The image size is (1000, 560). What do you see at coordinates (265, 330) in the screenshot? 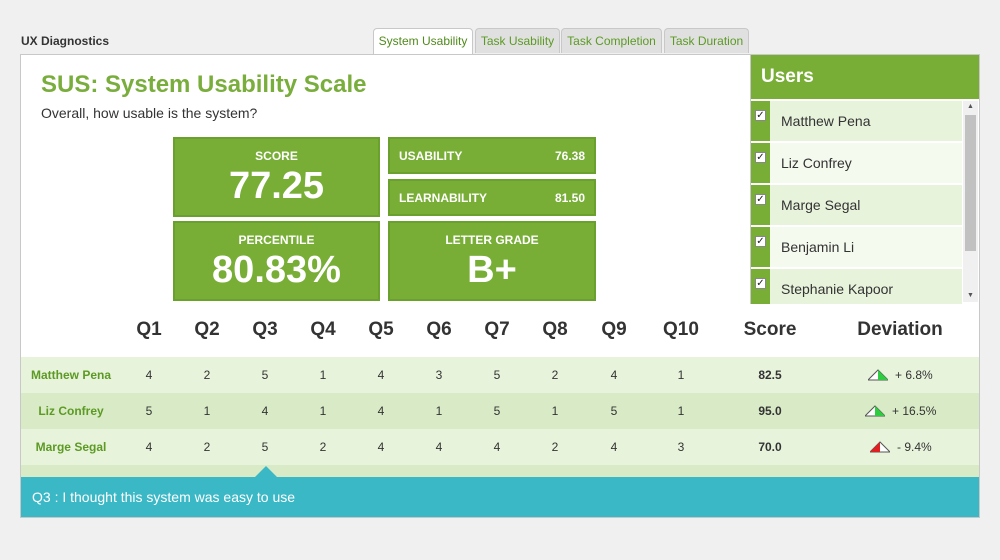
I see `header-q3: Q3` at bounding box center [265, 330].